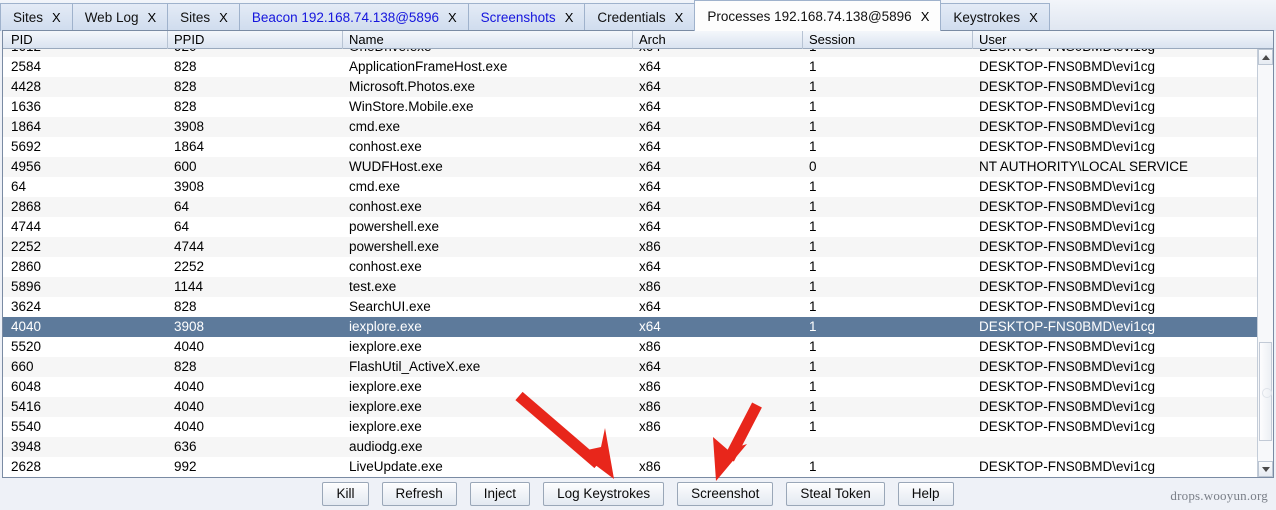  I want to click on cell-name: conhost.exe, so click(385, 146).